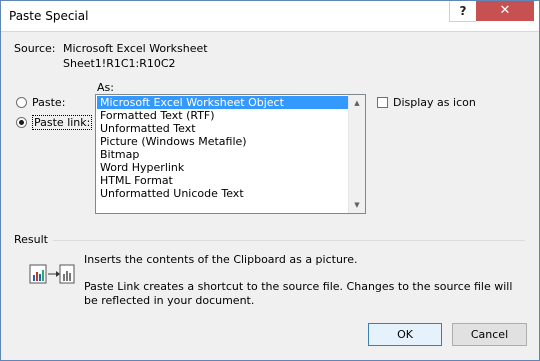 The height and width of the screenshot is (361, 540). I want to click on close-button: ✕, so click(505, 11).